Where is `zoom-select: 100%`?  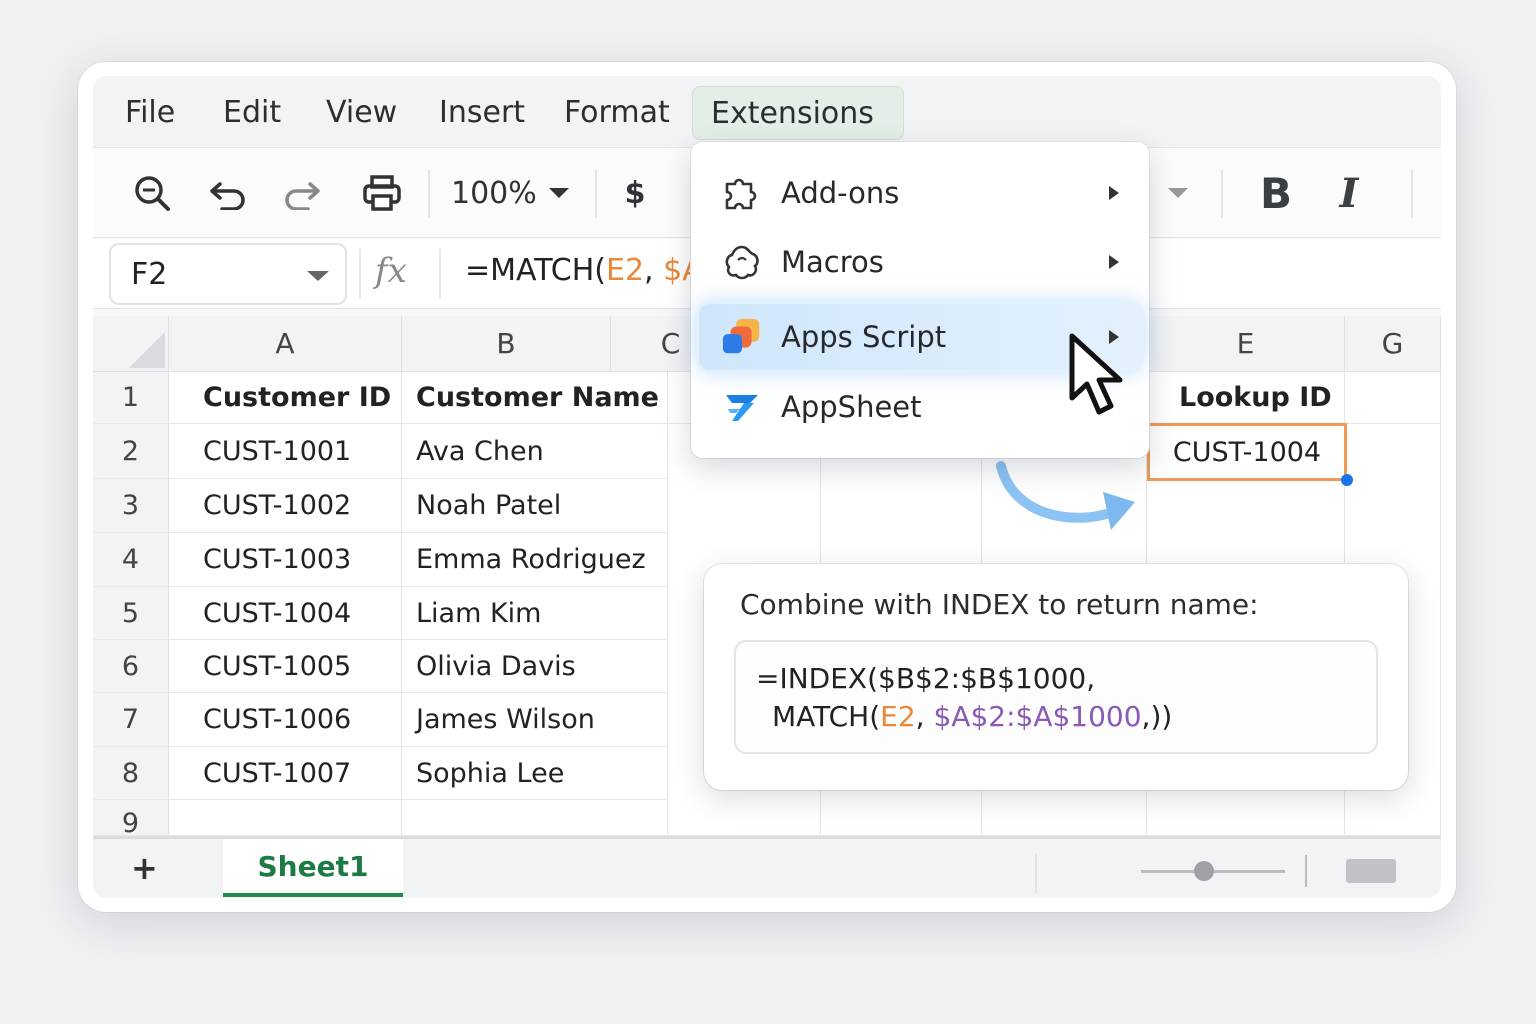
zoom-select: 100% is located at coordinates (516, 193).